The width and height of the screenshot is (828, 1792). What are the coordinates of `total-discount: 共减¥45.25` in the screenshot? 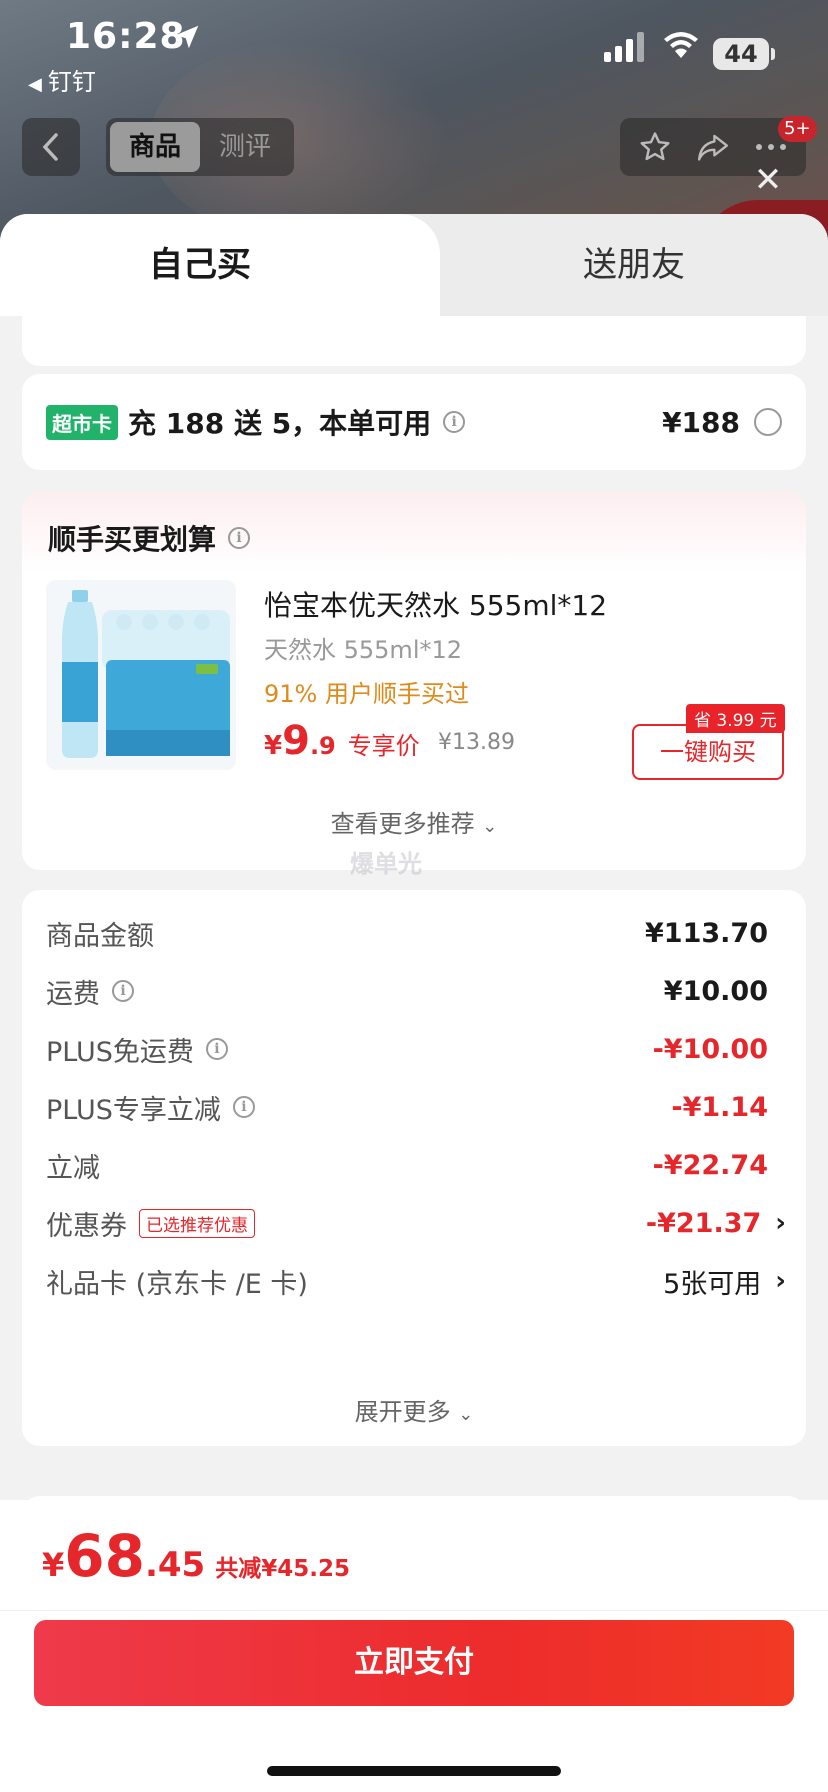 It's located at (282, 1569).